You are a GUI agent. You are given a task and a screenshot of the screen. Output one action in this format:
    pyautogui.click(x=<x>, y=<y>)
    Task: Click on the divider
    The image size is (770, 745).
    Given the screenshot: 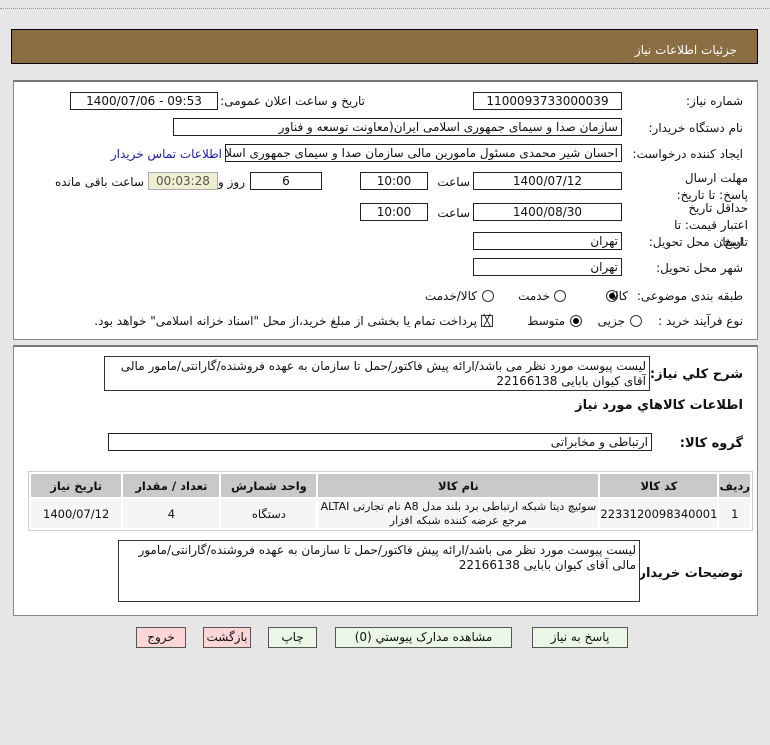 What is the action you would take?
    pyautogui.click(x=385, y=8)
    